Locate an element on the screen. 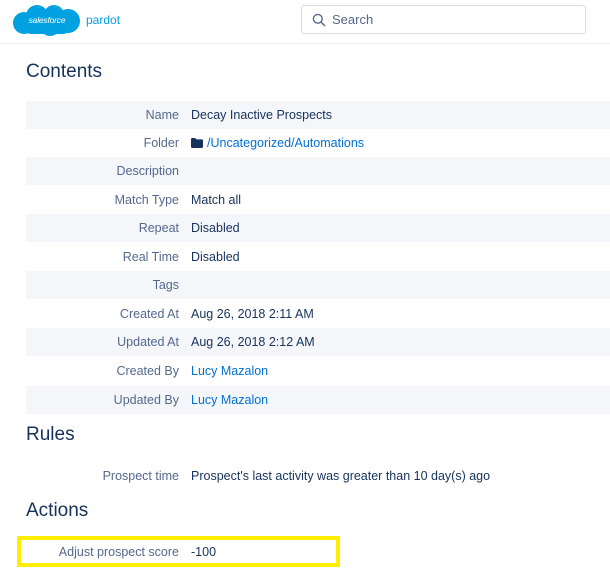  search-box is located at coordinates (443, 19).